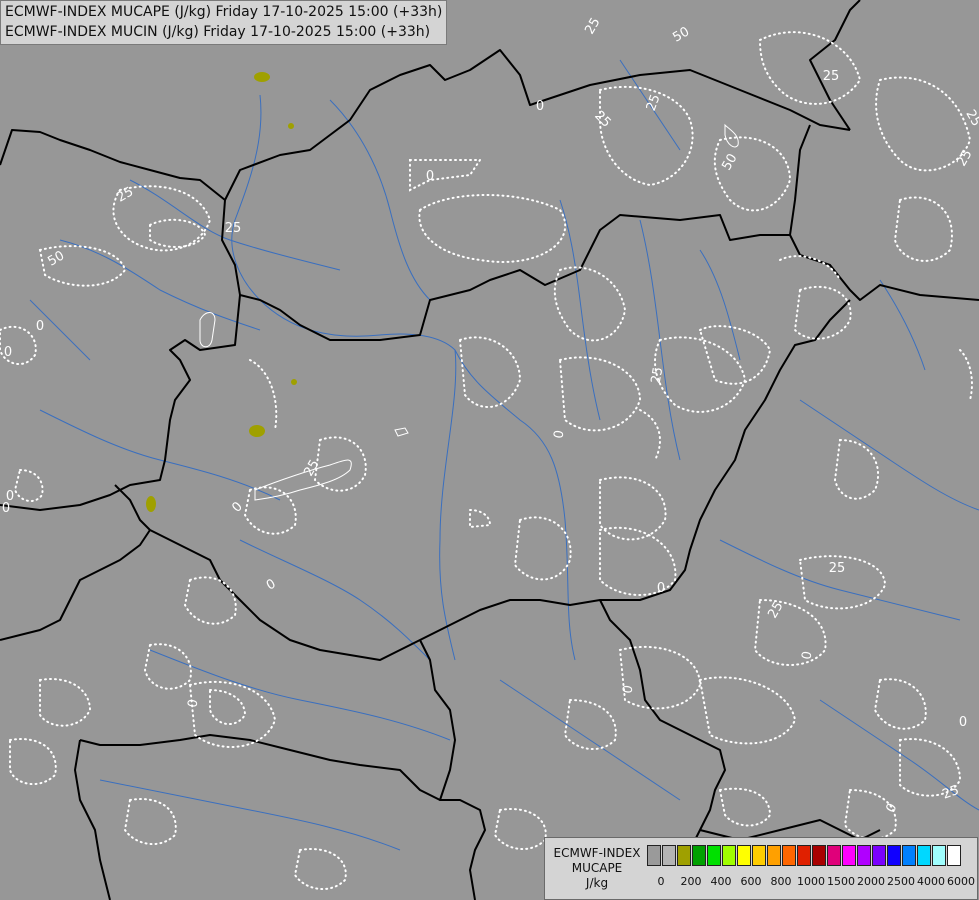  Describe the element at coordinates (721, 881) in the screenshot. I see `legend-tick-label: 400` at that location.